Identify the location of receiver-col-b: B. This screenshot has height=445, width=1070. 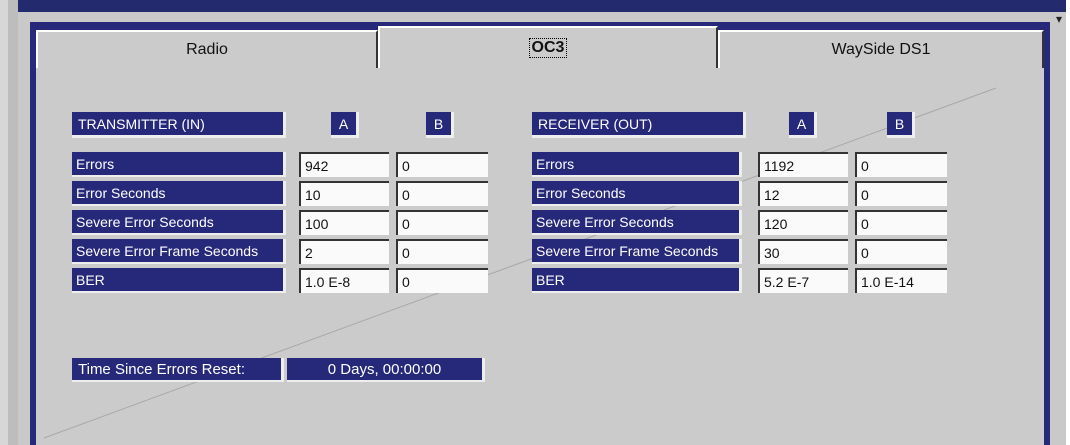
(901, 125).